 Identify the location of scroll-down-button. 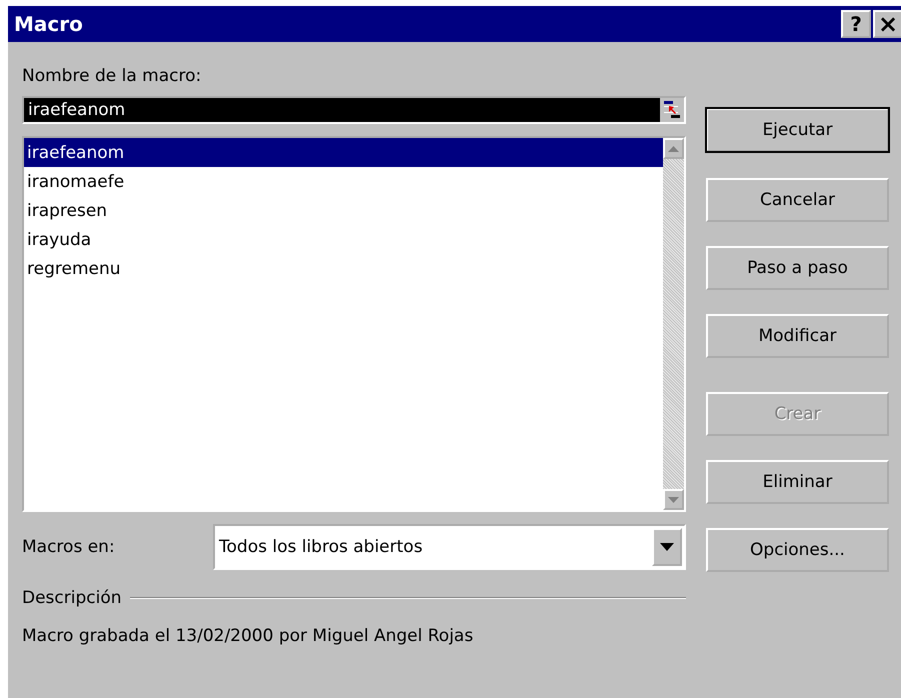
(673, 499).